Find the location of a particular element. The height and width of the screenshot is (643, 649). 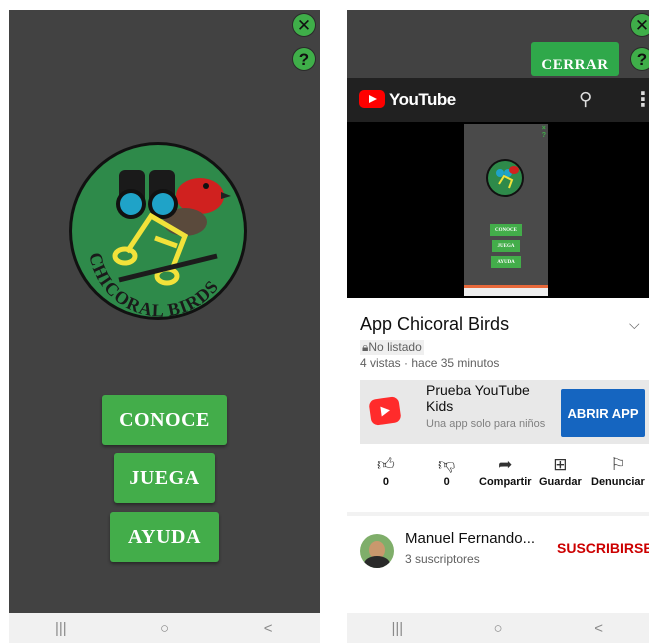

search-icon: ⚲ is located at coordinates (585, 99).